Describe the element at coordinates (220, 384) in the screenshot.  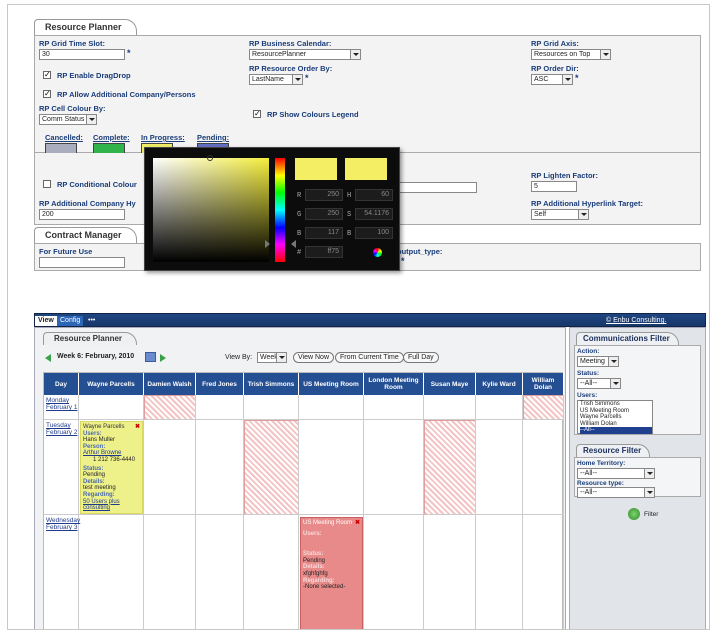
I see `column-header: Fred Jones` at that location.